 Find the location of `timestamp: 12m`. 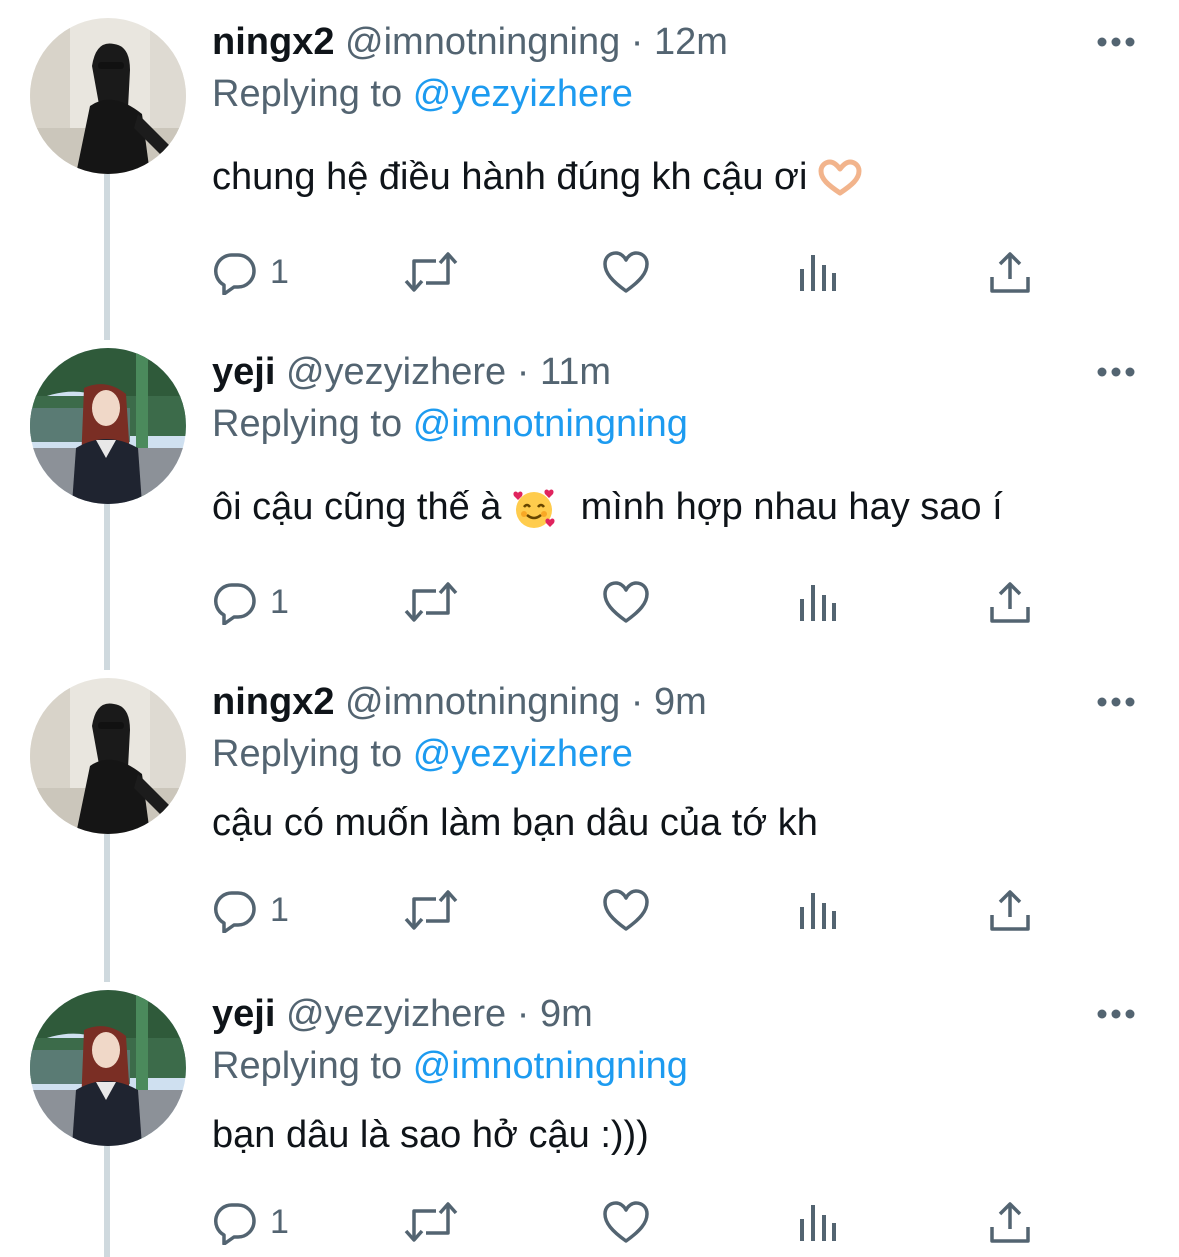

timestamp: 12m is located at coordinates (691, 42).